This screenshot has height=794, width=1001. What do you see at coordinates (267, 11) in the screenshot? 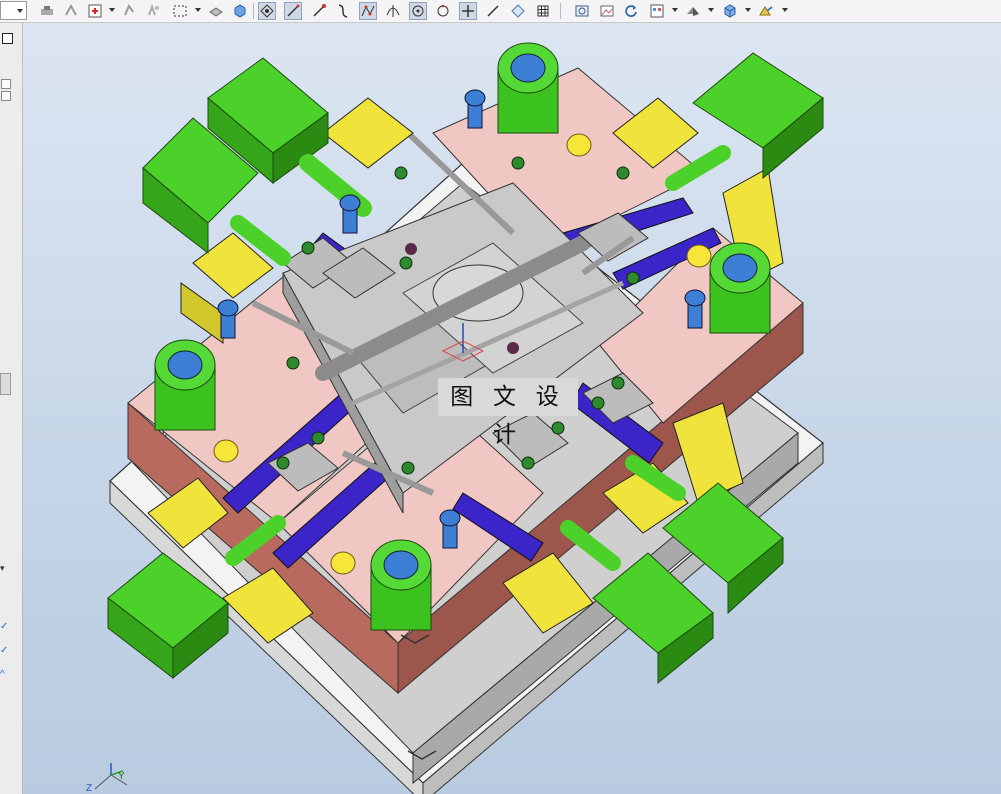
I see `vertex-snap-icon` at bounding box center [267, 11].